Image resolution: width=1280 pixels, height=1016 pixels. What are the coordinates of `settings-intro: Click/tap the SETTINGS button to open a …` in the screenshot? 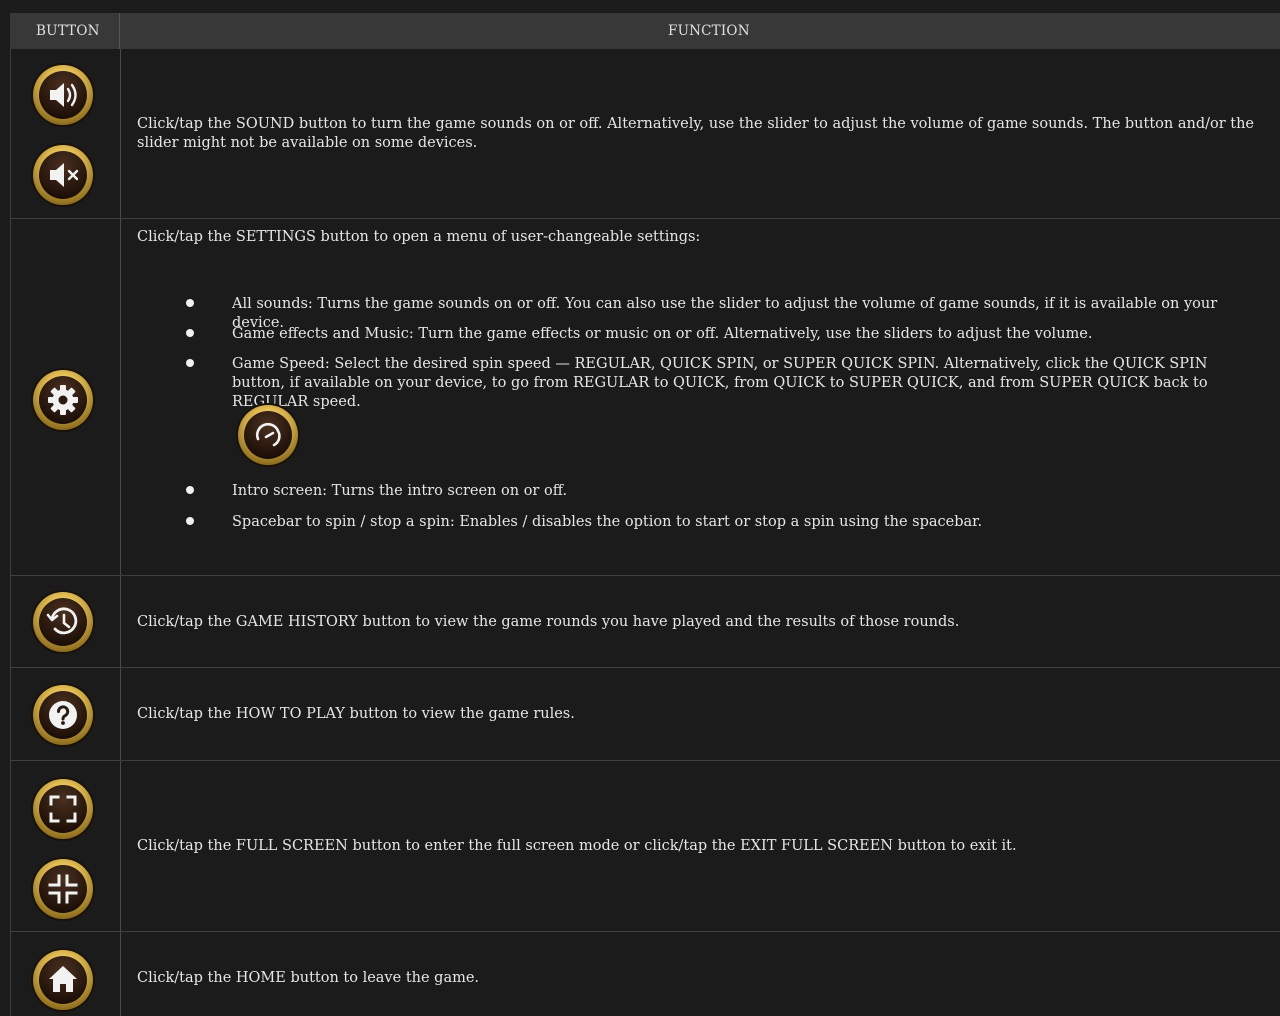 It's located at (419, 237).